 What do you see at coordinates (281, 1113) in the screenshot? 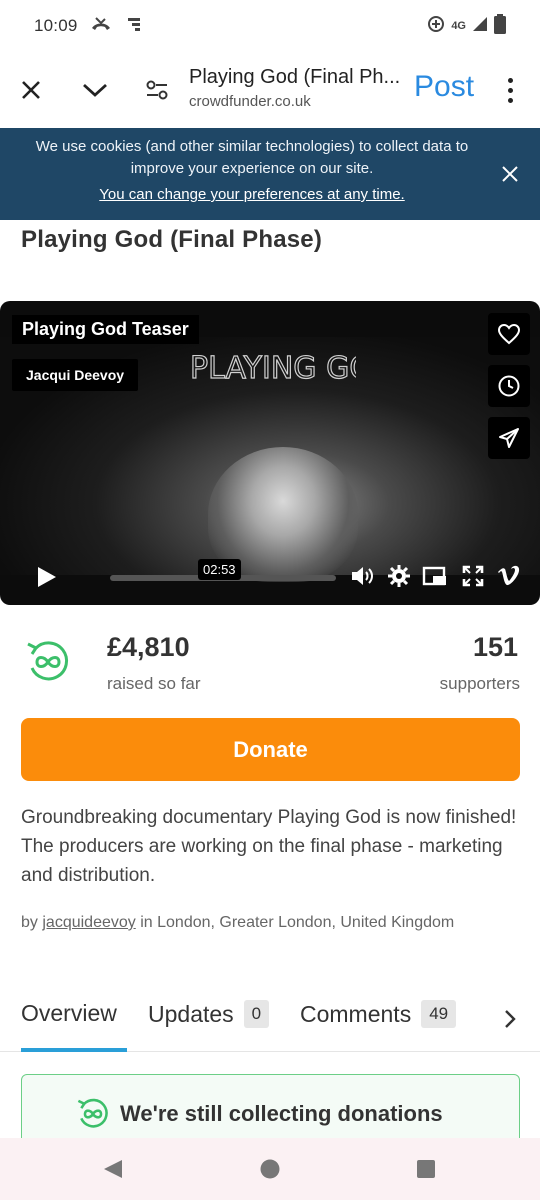
I see `collecting-donations-text: We're still collecting donations` at bounding box center [281, 1113].